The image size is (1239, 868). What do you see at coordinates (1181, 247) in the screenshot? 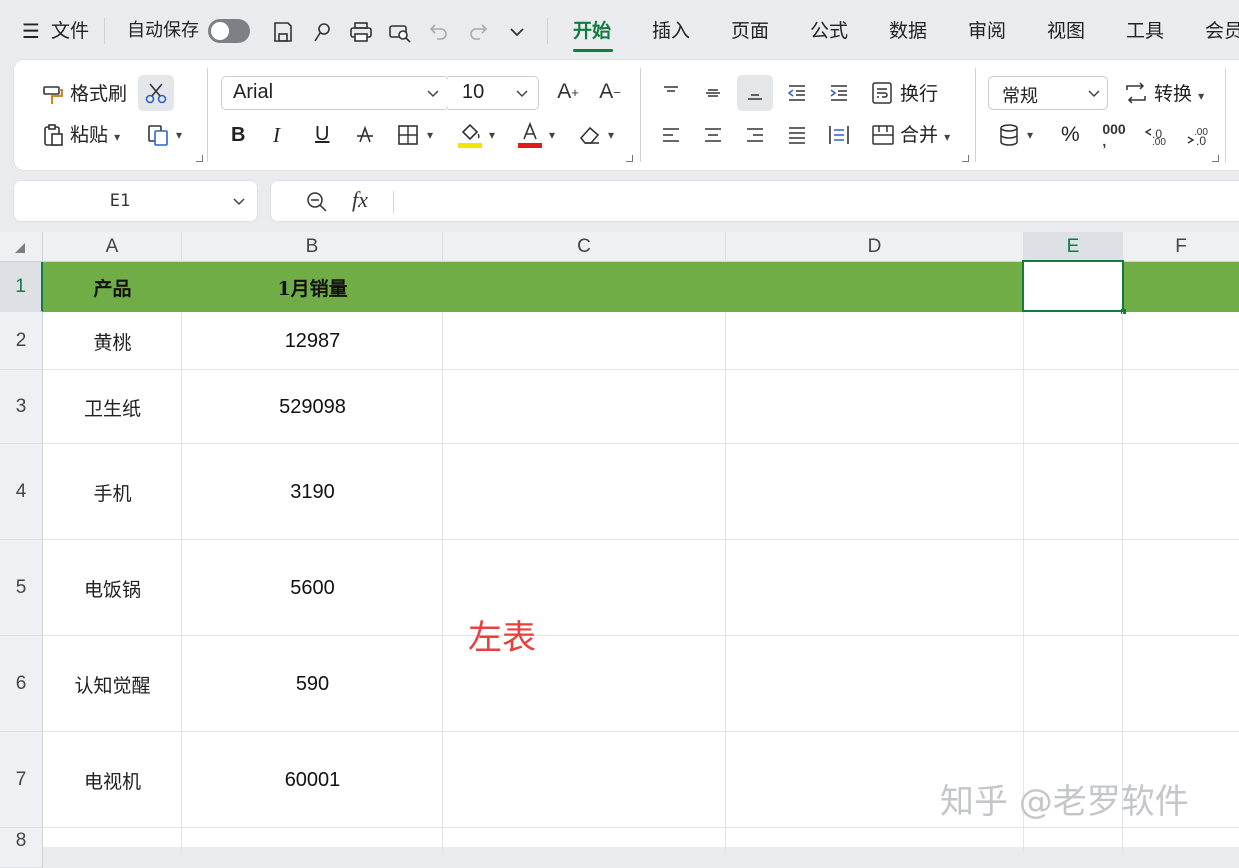
I see `column-header-f: F` at bounding box center [1181, 247].